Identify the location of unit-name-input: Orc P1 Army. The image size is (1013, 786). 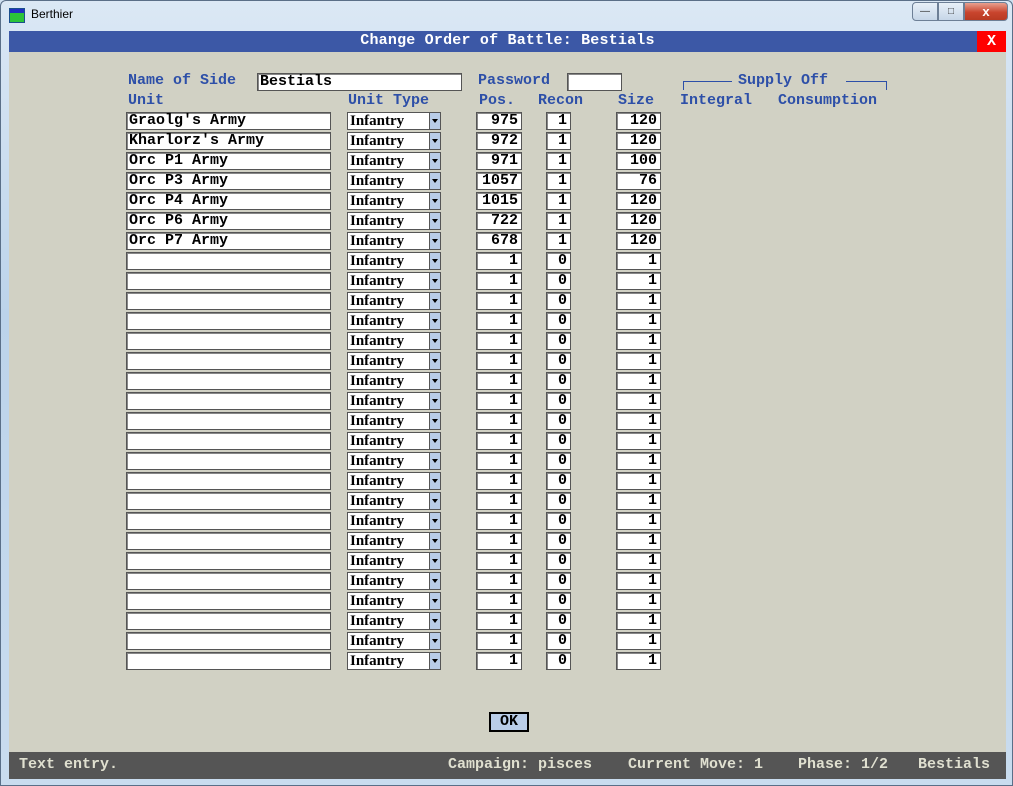
(228, 161).